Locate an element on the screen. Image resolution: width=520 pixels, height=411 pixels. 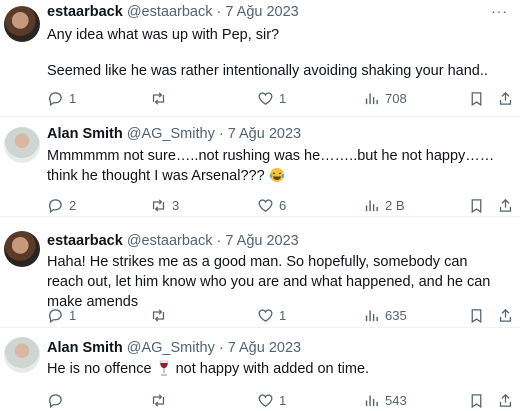
reply-button is located at coordinates (58, 400).